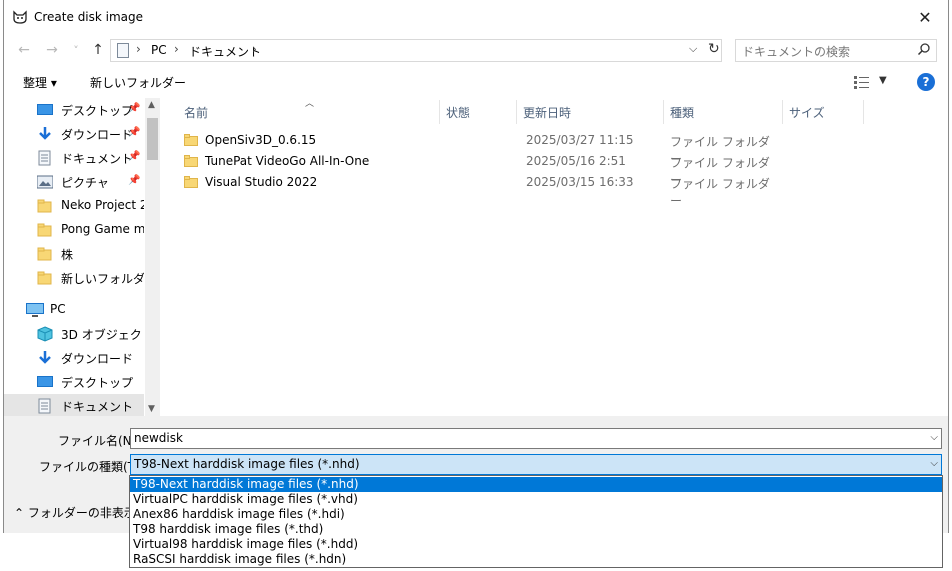 This screenshot has width=952, height=571. Describe the element at coordinates (796, 52) in the screenshot. I see `search-placeholder: ドキュメントの検索` at that location.